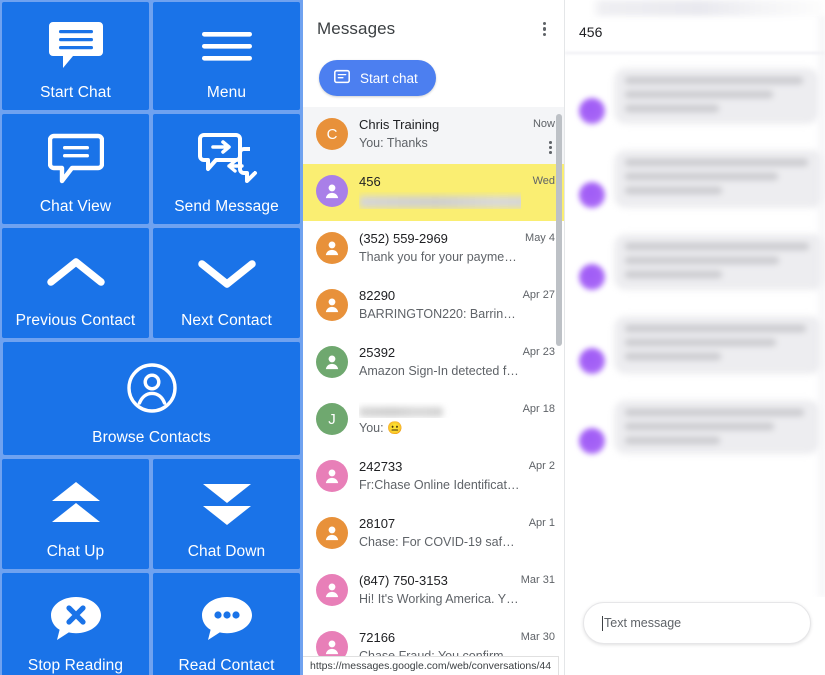  What do you see at coordinates (543, 124) in the screenshot?
I see `conversation-timestamp: Now` at bounding box center [543, 124].